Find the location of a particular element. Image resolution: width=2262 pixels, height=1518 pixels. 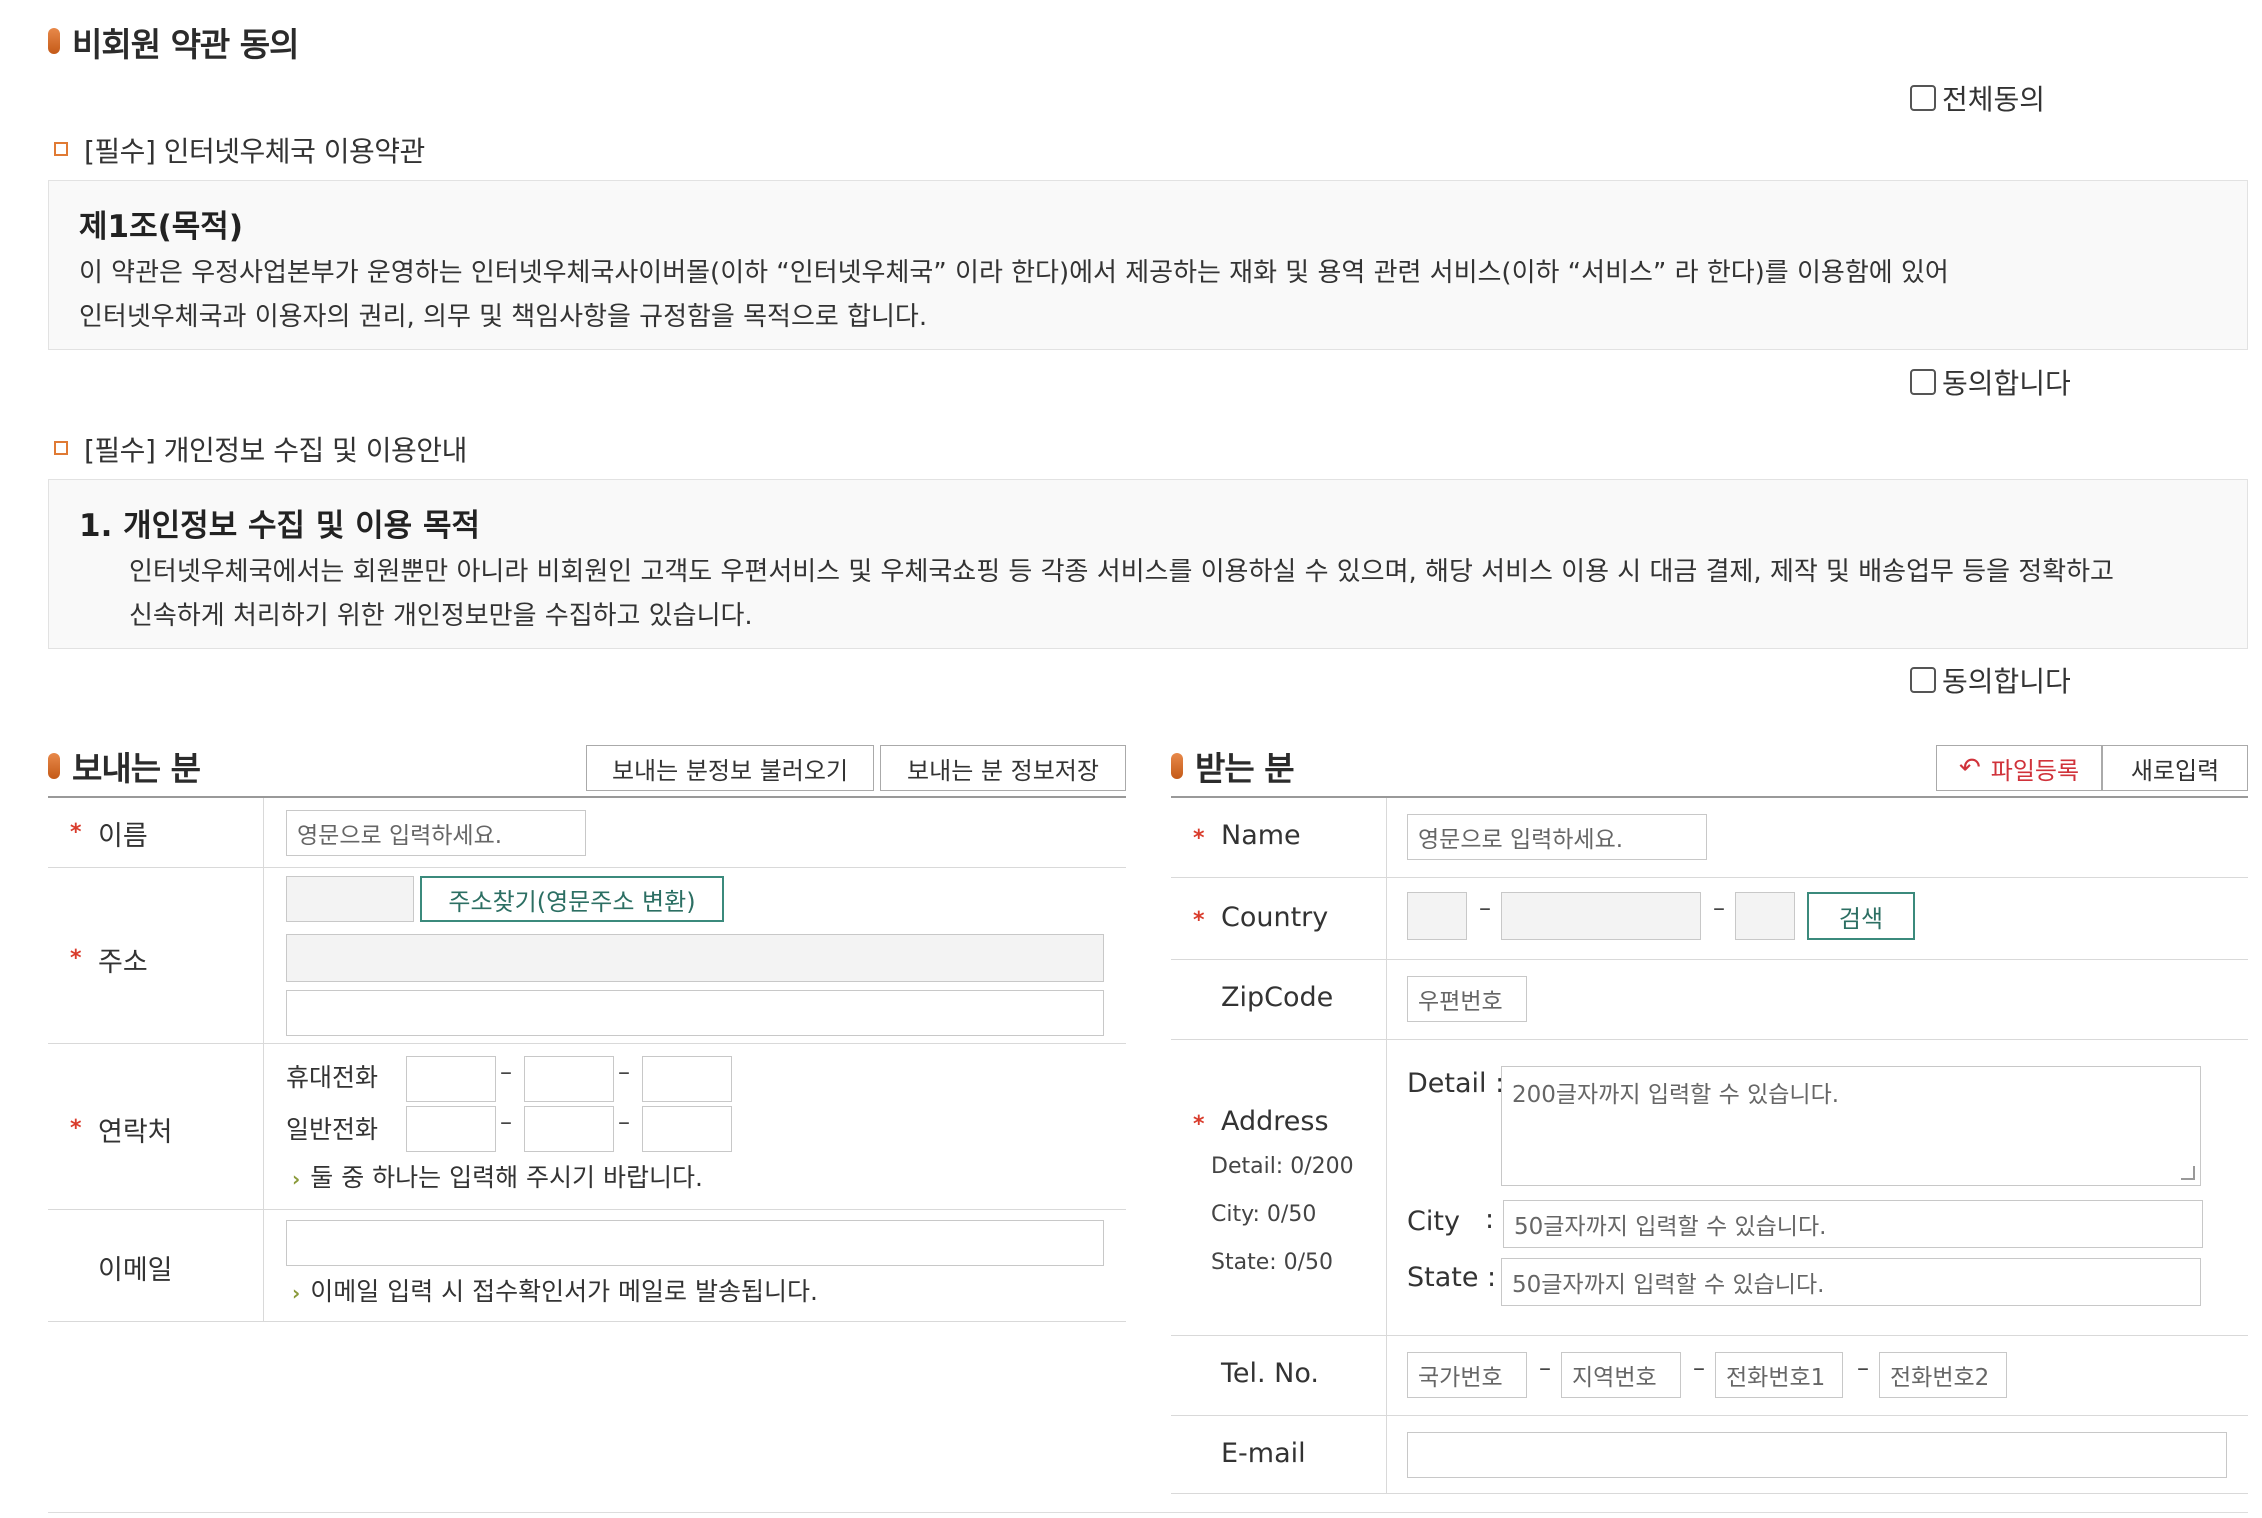

receiver-tel-row: Tel. No. 국가번호 – 지역번호 – 전화번호1 – 전화번호2 is located at coordinates (1709, 1376).